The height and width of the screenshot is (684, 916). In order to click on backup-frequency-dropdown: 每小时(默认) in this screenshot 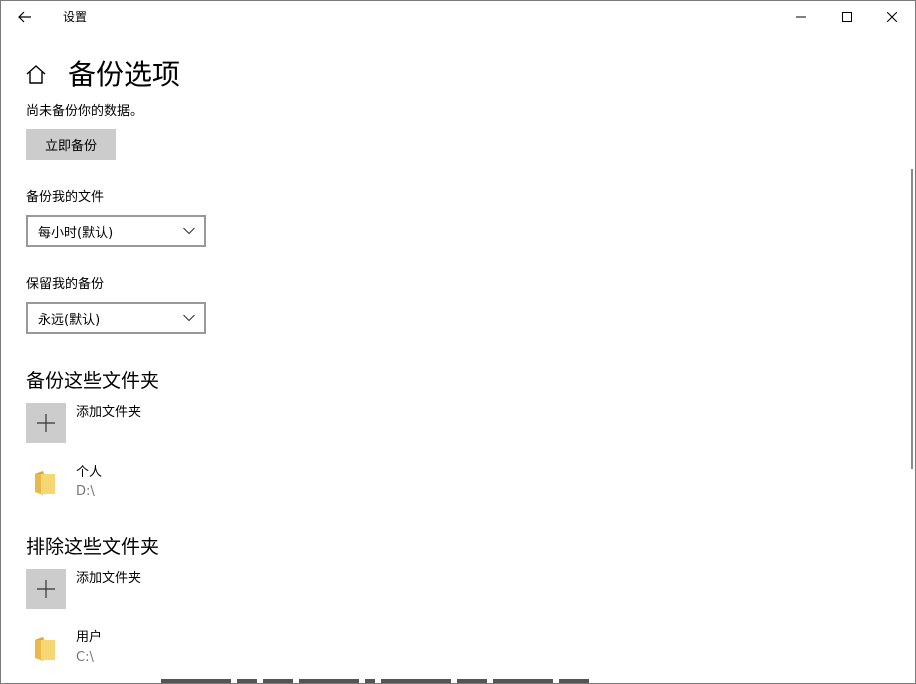, I will do `click(116, 231)`.